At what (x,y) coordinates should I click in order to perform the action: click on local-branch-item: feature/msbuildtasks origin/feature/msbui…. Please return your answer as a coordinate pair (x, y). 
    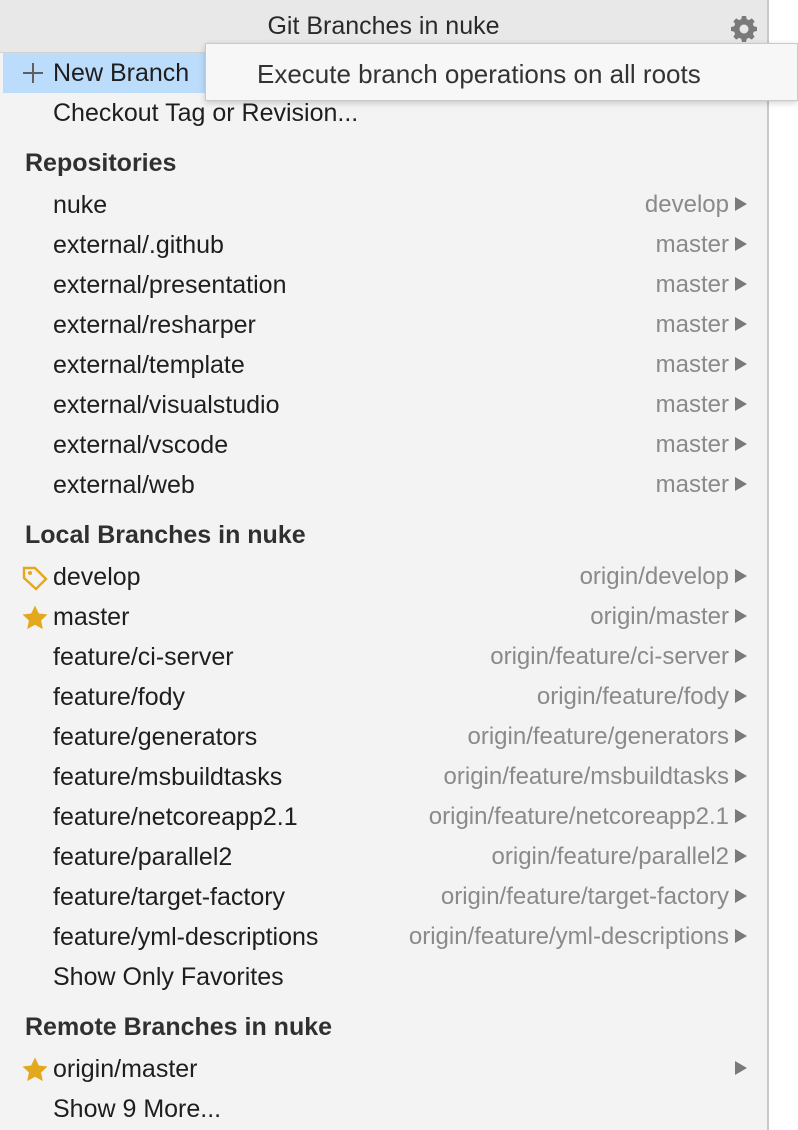
    Looking at the image, I should click on (385, 777).